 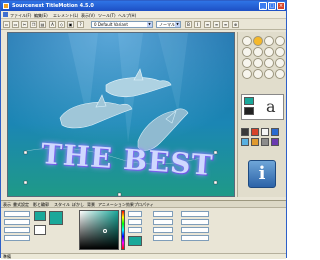 What do you see at coordinates (207, 24) in the screenshot?
I see `align-left-icon: ≡` at bounding box center [207, 24].